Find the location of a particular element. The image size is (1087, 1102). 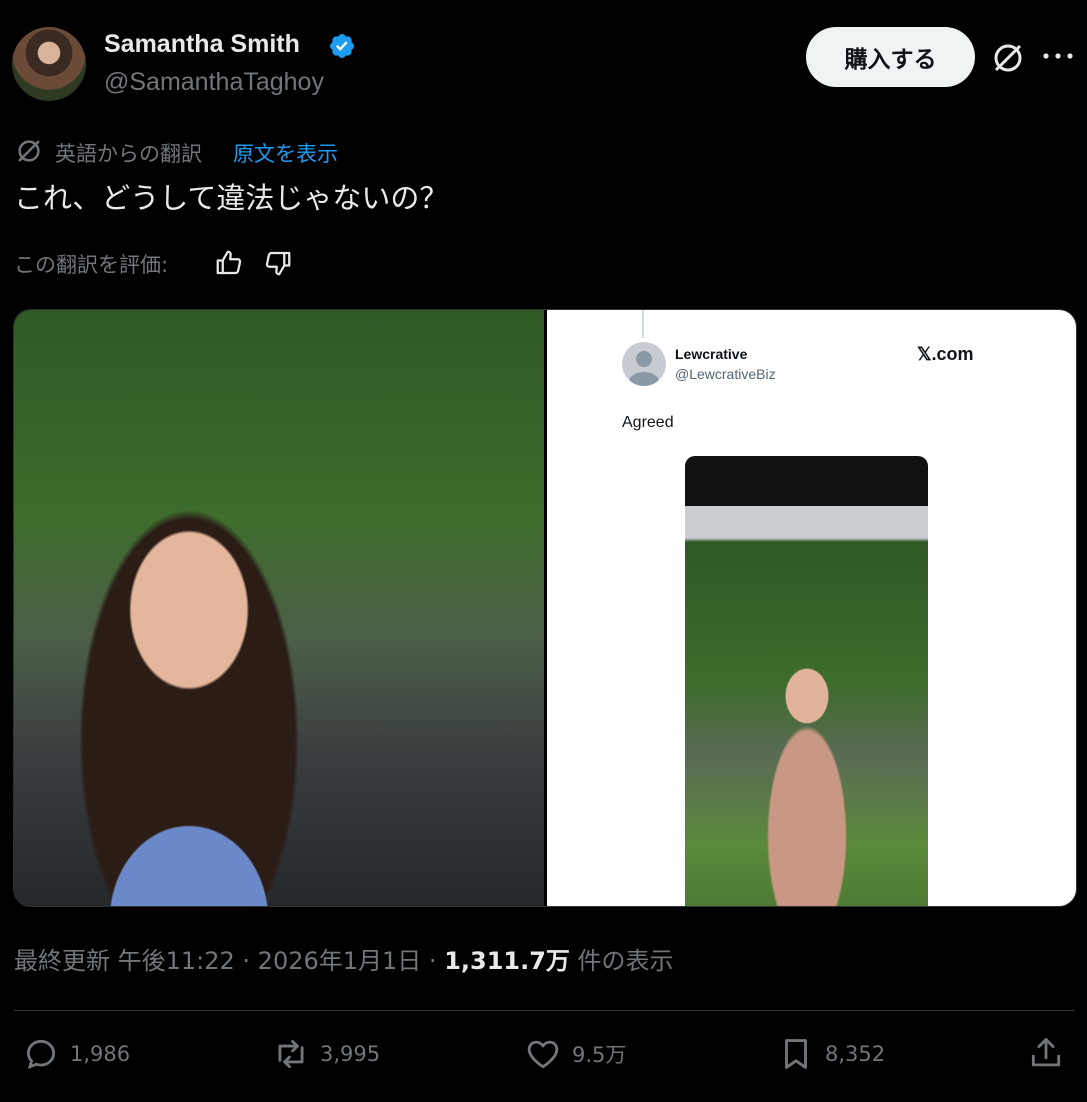

buy-button: 購入する is located at coordinates (890, 57).